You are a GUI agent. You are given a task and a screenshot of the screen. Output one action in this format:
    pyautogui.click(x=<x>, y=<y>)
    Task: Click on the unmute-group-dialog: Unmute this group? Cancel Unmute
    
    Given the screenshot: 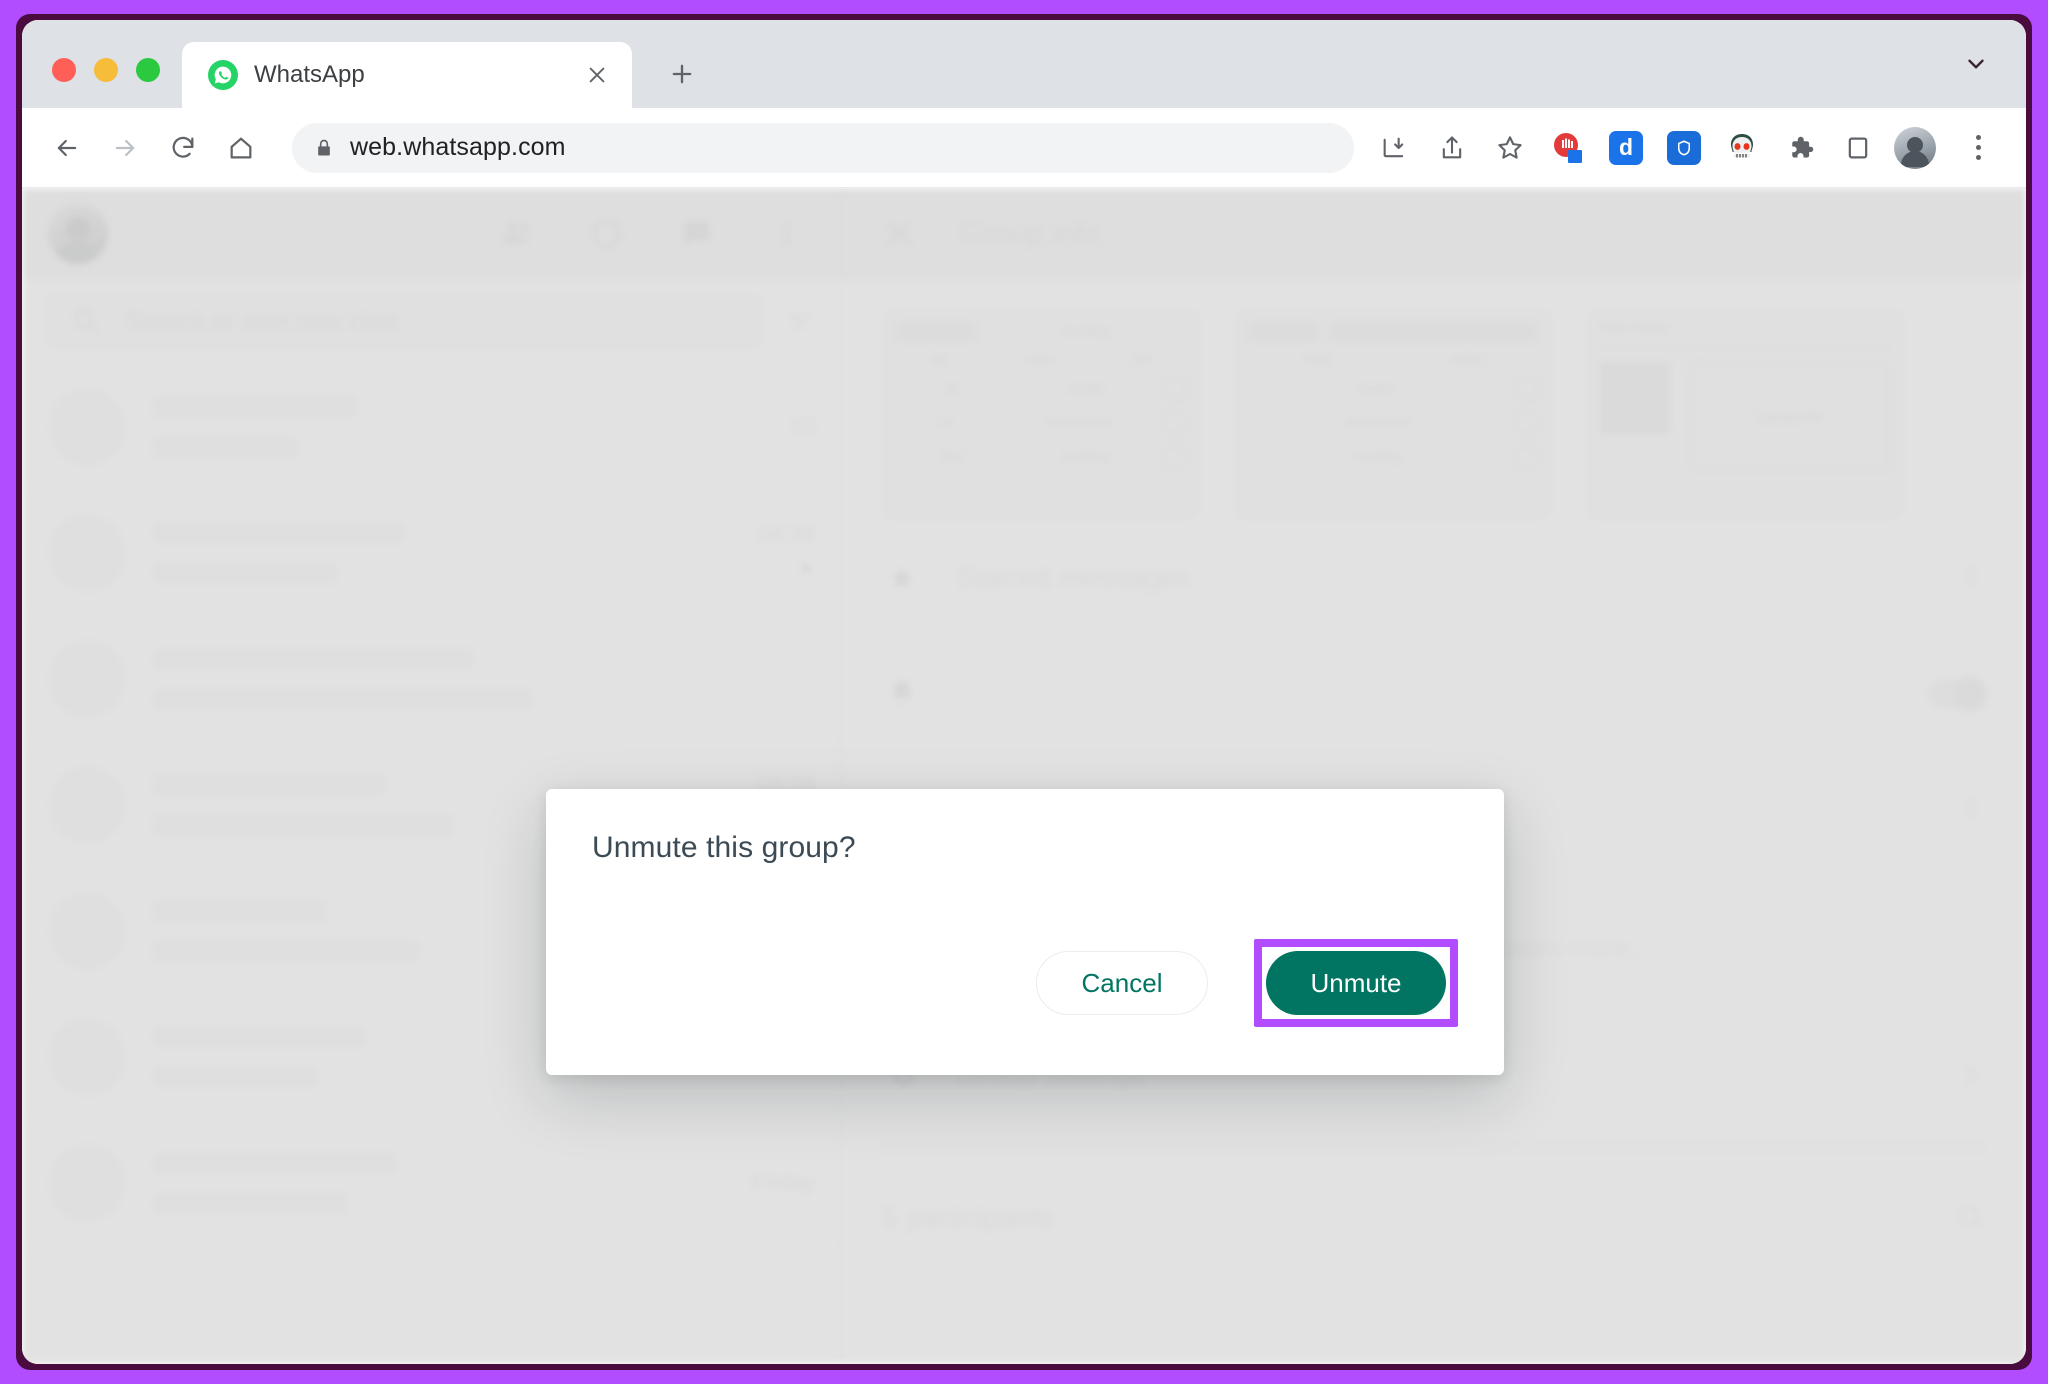 What is the action you would take?
    pyautogui.click(x=1025, y=932)
    